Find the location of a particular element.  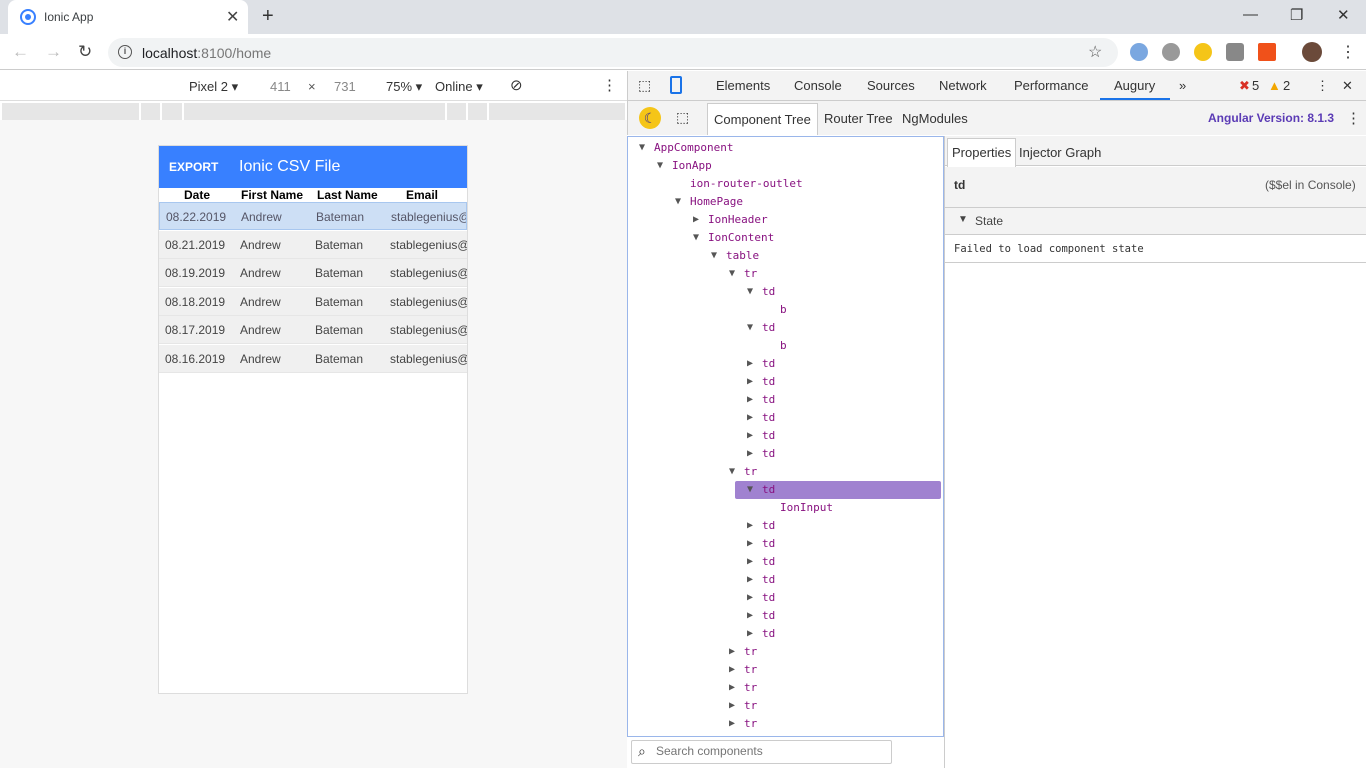

tab-ngmodules: NgModules is located at coordinates (935, 119).